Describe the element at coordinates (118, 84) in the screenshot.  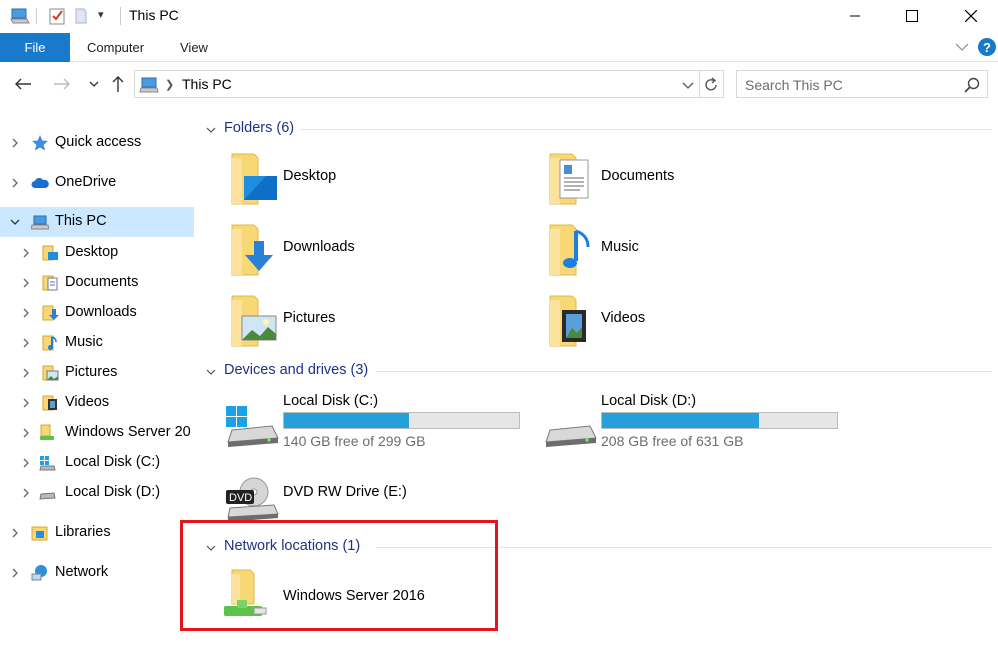
I see `up-button` at that location.